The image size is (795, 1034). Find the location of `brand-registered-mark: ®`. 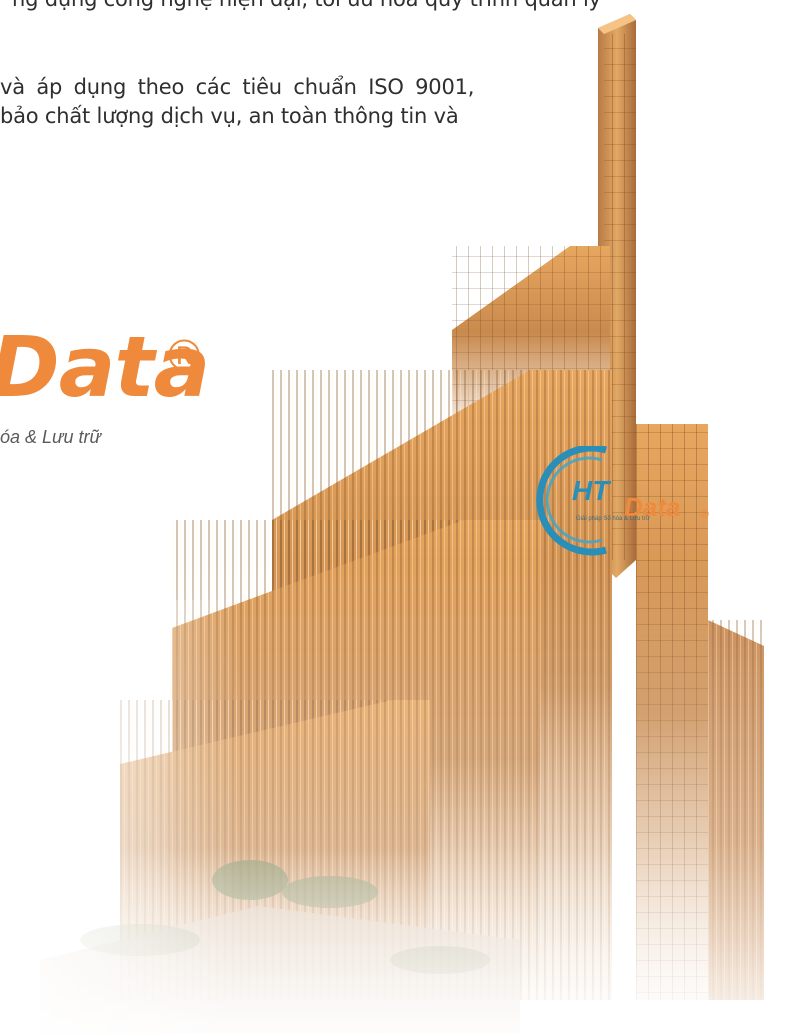

brand-registered-mark: ® is located at coordinates (184, 355).